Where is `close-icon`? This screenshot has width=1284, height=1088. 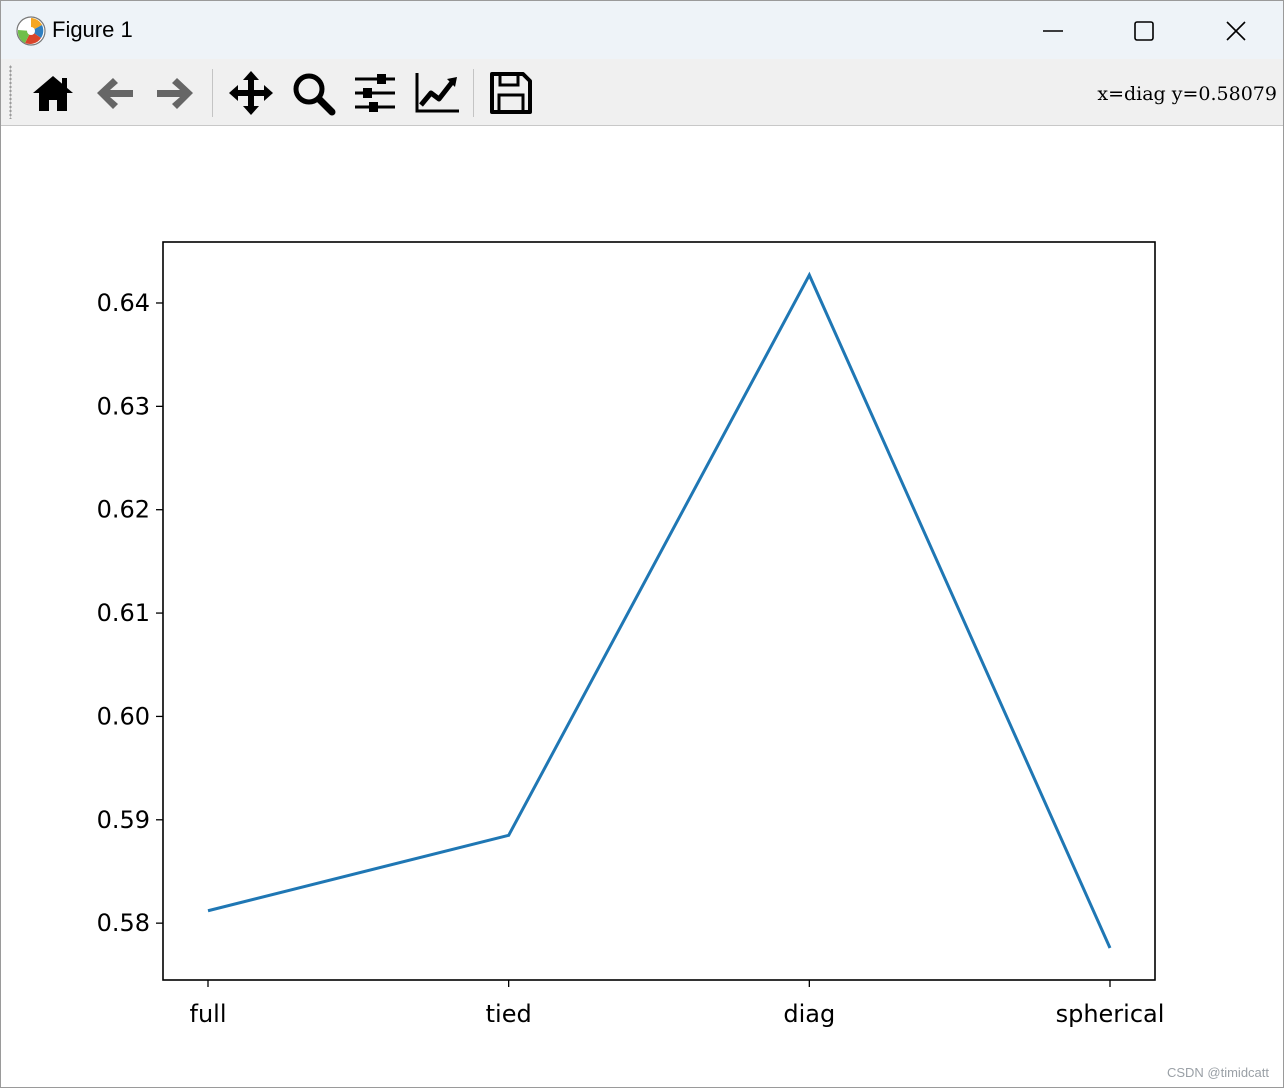
close-icon is located at coordinates (1236, 31).